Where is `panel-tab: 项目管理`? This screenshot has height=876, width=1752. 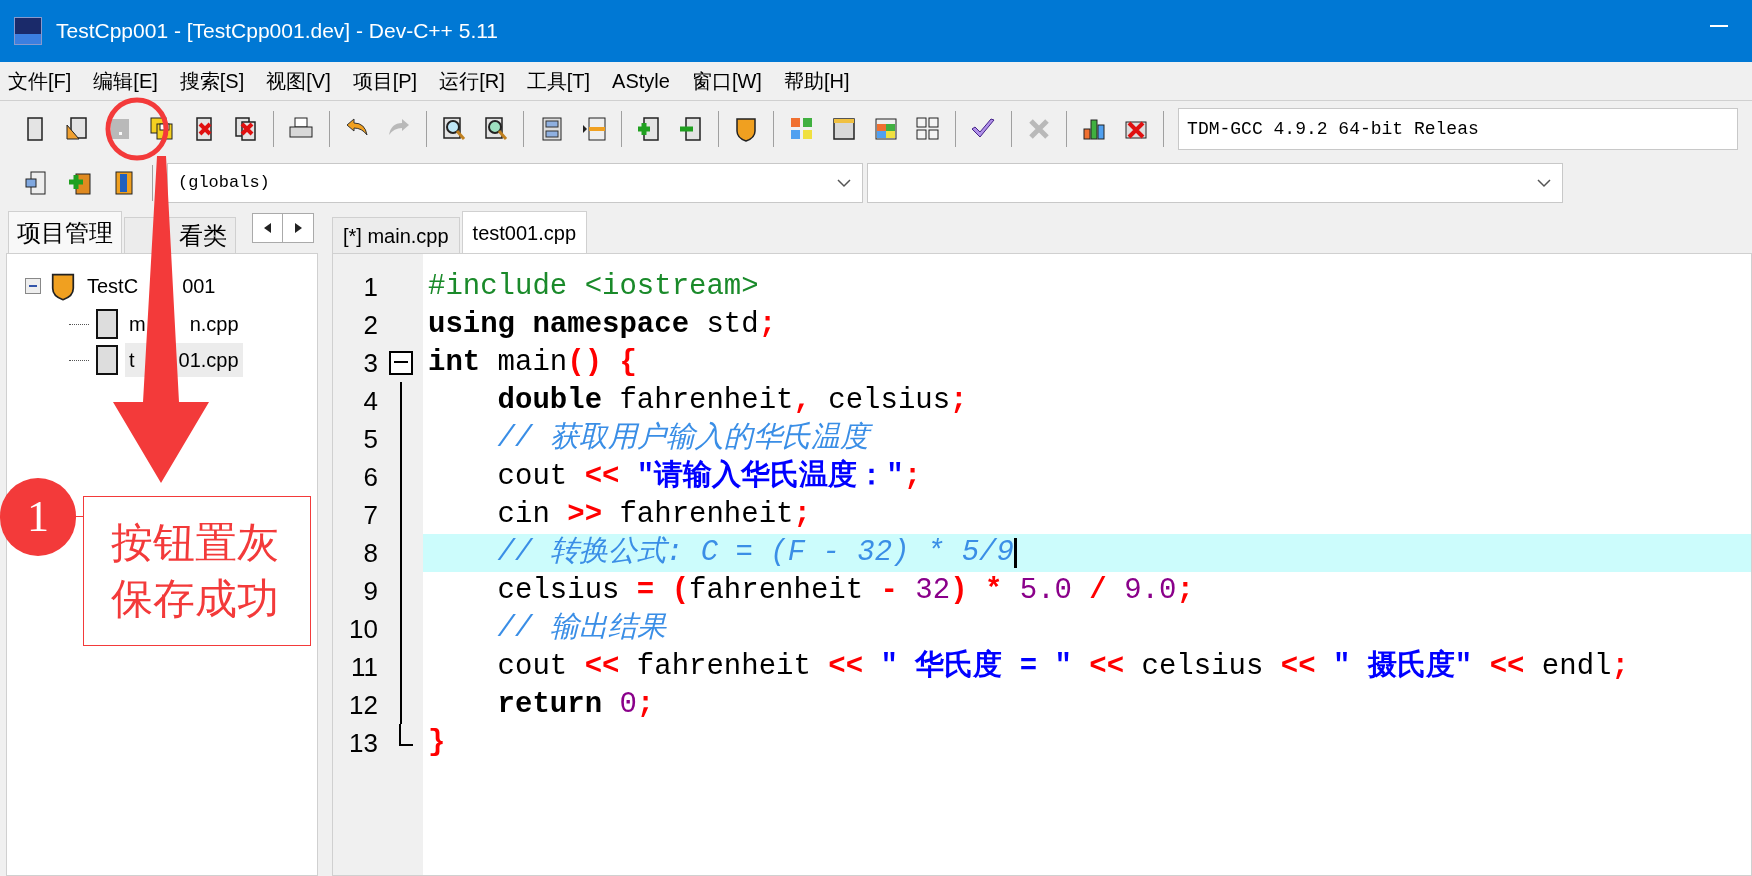 panel-tab: 项目管理 is located at coordinates (65, 232).